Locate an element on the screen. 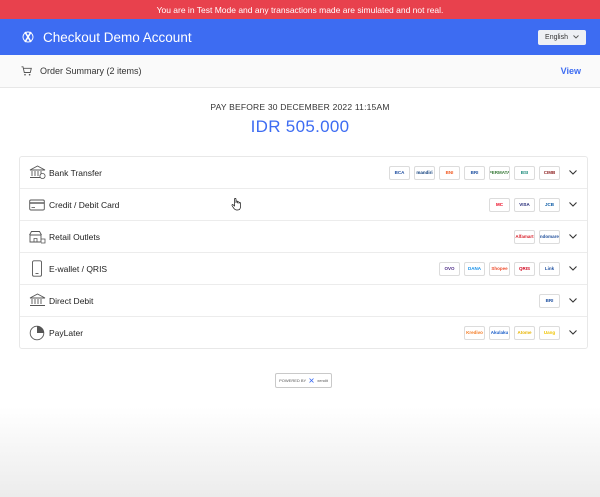  card-network-logo: VISA is located at coordinates (524, 204).